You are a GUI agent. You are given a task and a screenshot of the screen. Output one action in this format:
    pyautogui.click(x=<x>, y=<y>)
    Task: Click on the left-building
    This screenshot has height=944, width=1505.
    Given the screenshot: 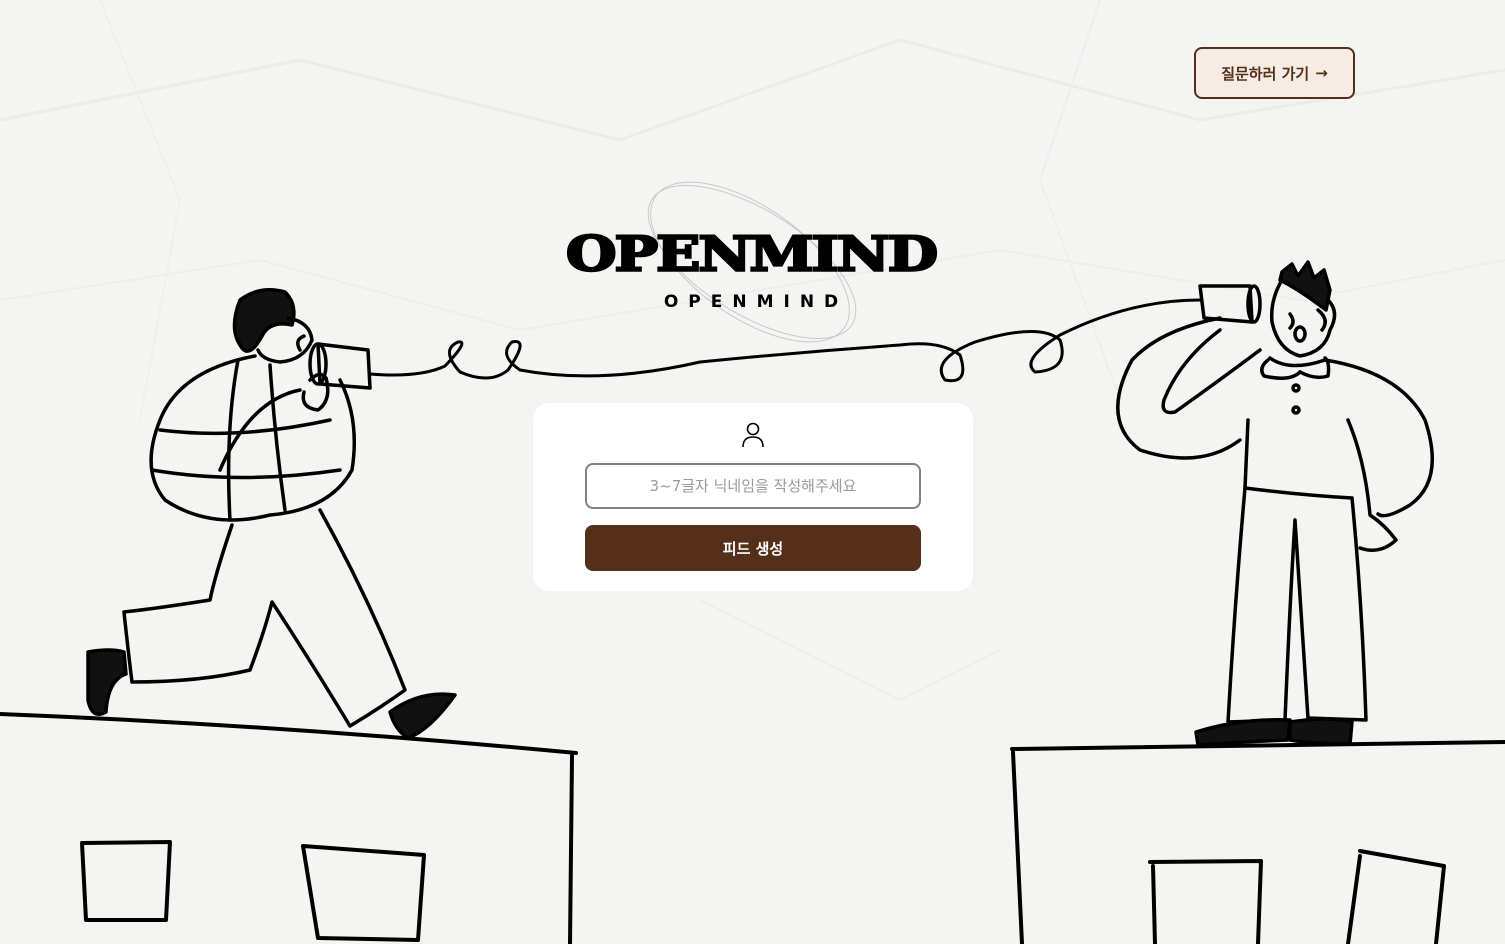 What is the action you would take?
    pyautogui.click(x=289, y=828)
    